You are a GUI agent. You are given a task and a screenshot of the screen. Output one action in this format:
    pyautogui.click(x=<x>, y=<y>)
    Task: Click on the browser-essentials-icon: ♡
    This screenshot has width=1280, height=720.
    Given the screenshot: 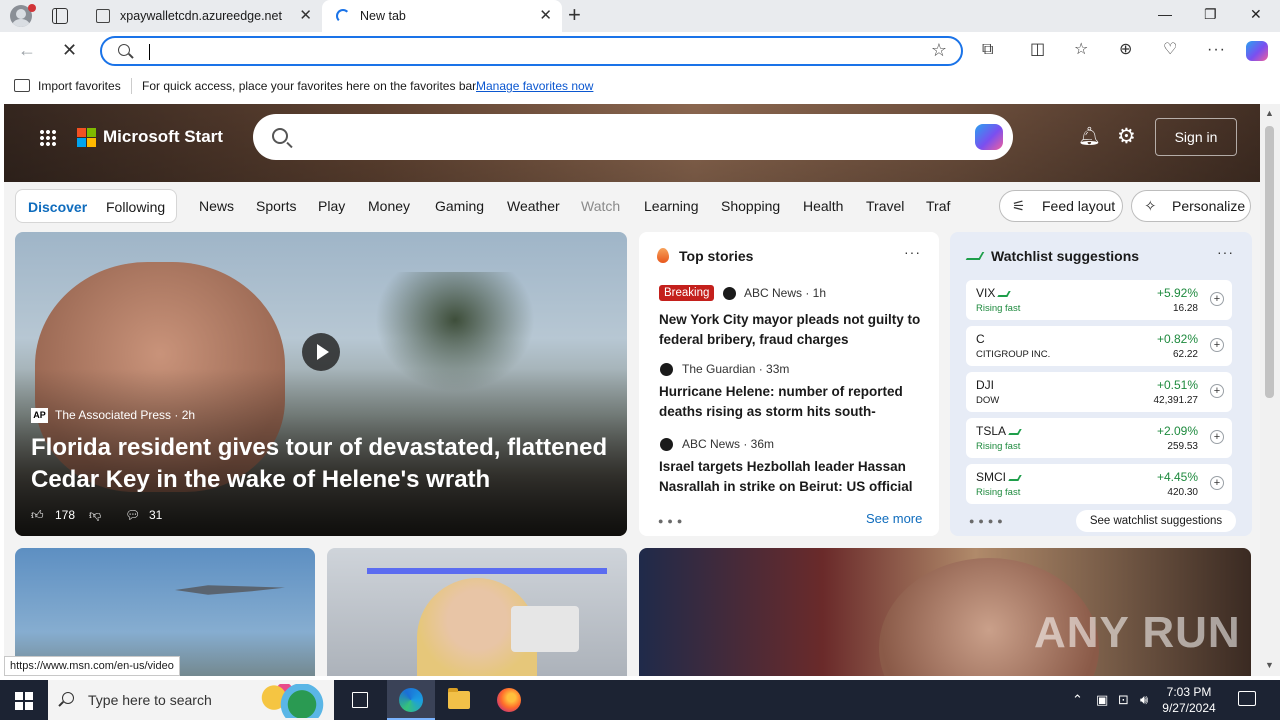 What is the action you would take?
    pyautogui.click(x=1170, y=50)
    